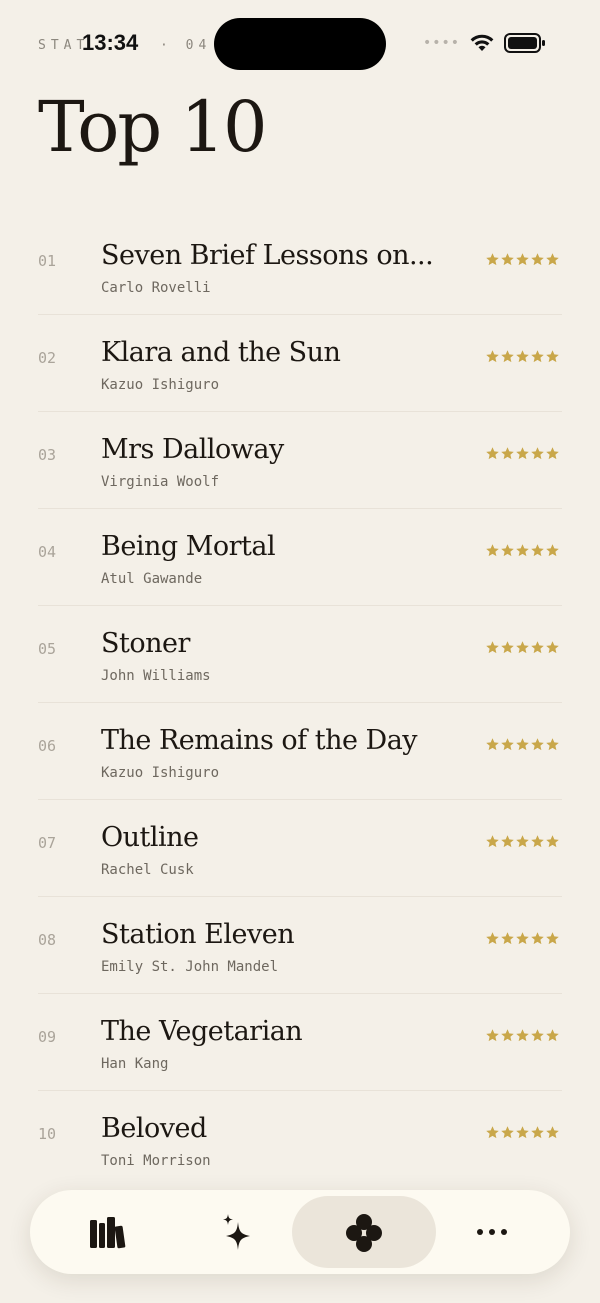  Describe the element at coordinates (300, 557) in the screenshot. I see `book-row: 04 Being Mortal Atul Gawande` at that location.